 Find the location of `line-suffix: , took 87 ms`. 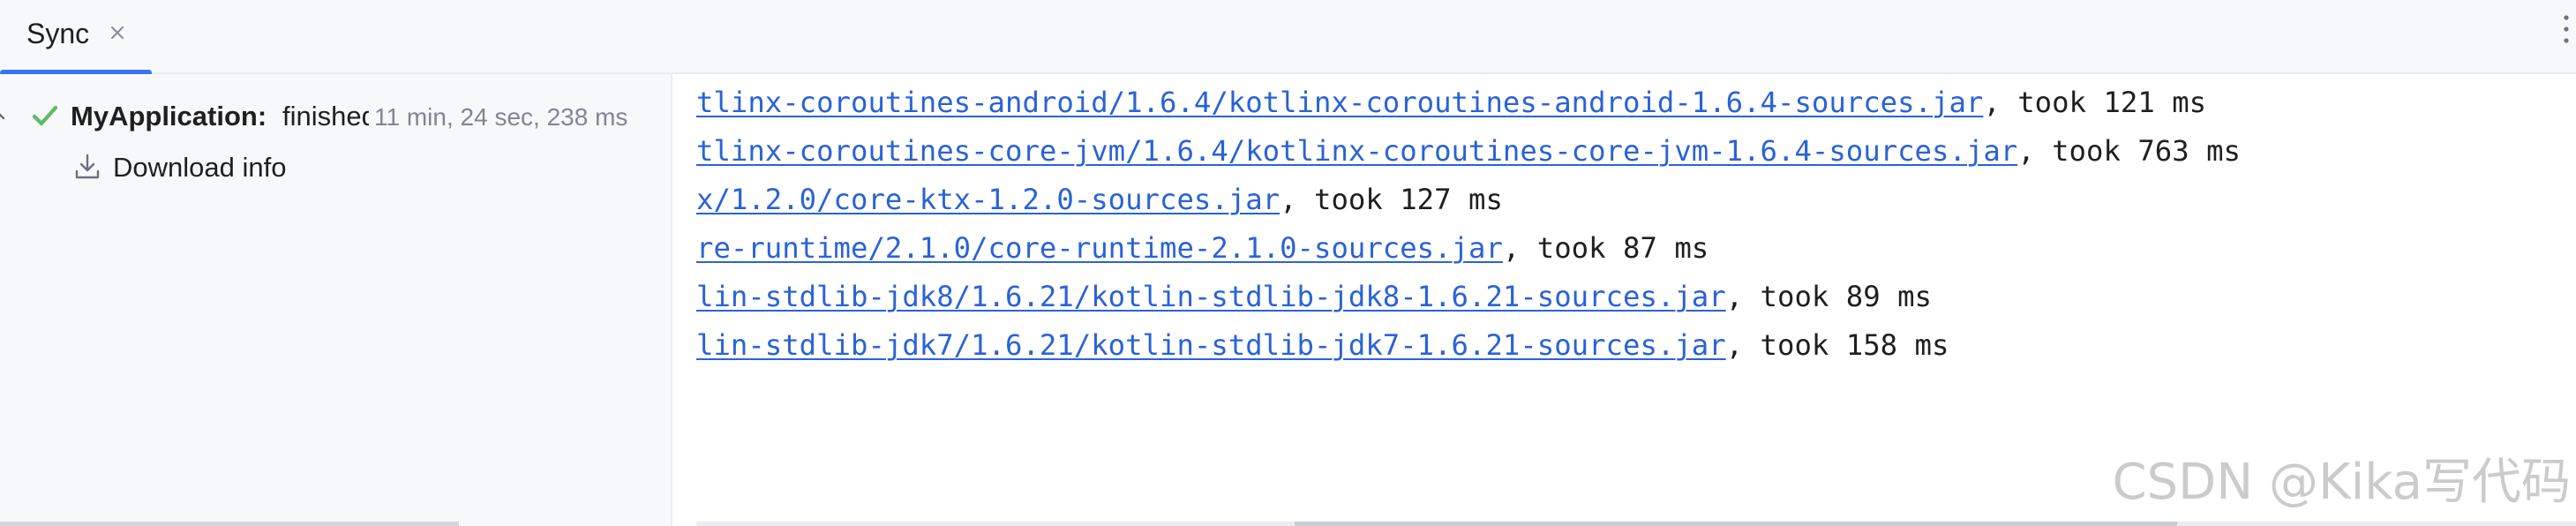

line-suffix: , took 87 ms is located at coordinates (1605, 248).